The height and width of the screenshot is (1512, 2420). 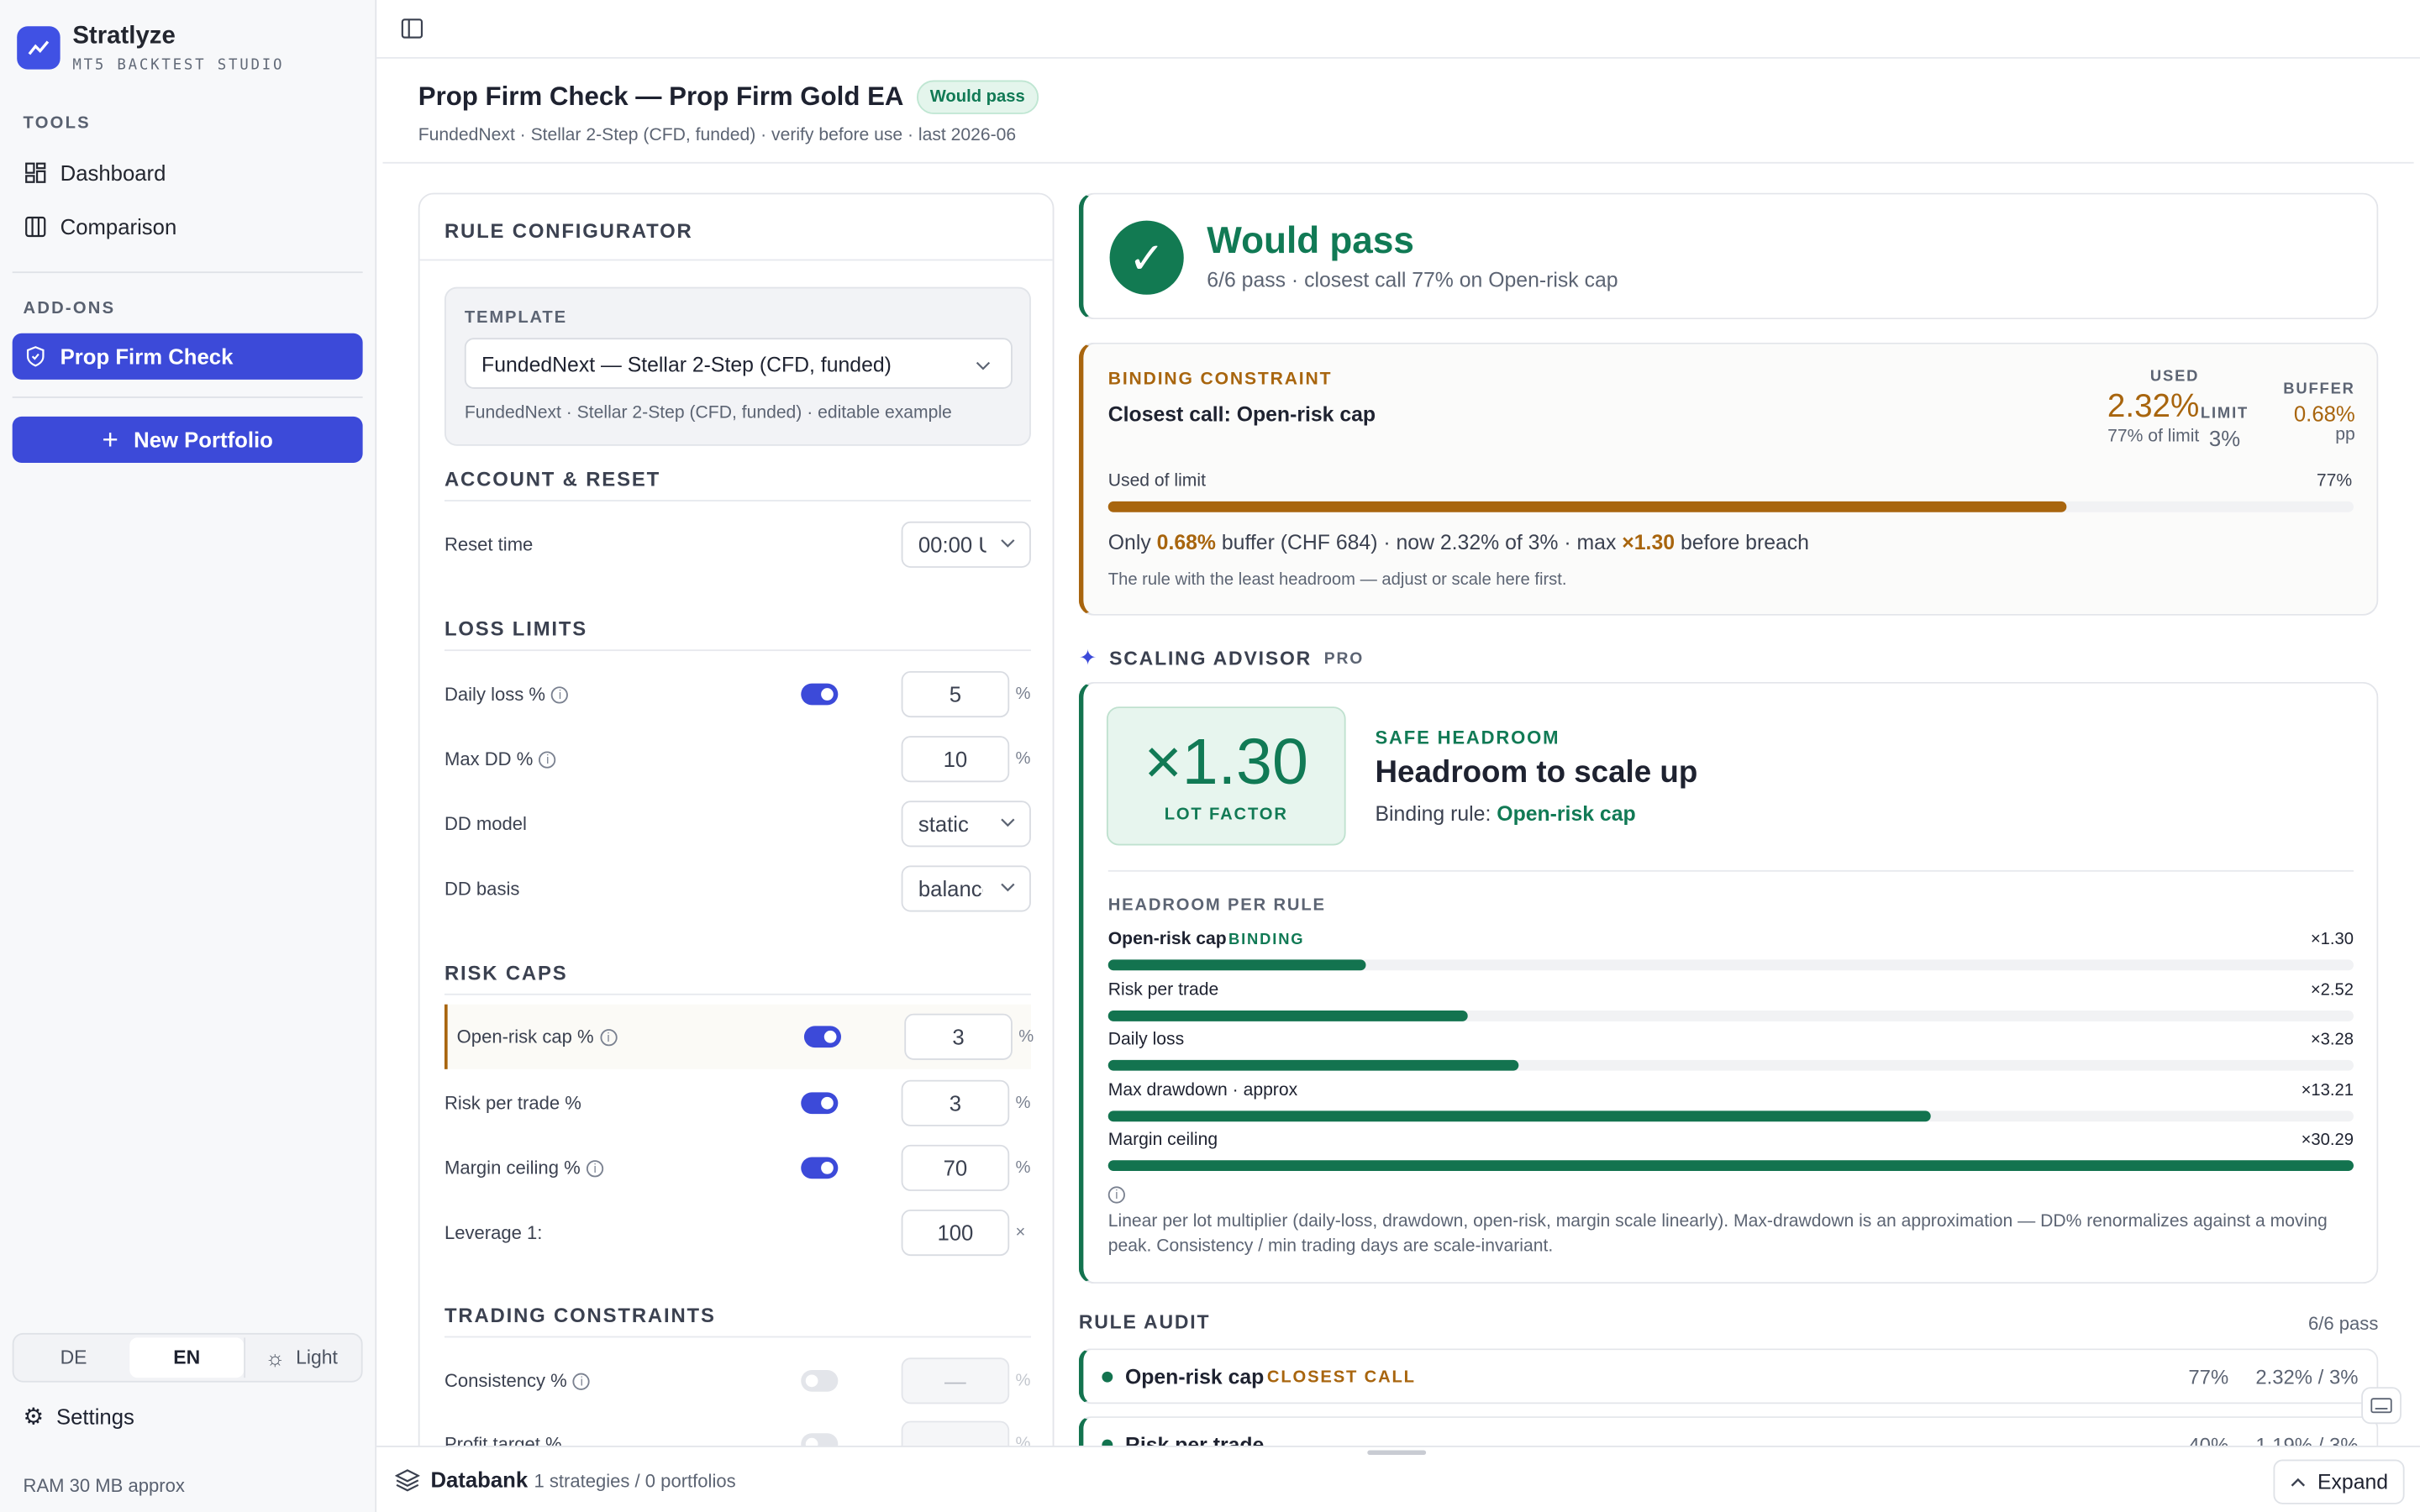 I want to click on shield-icon, so click(x=35, y=356).